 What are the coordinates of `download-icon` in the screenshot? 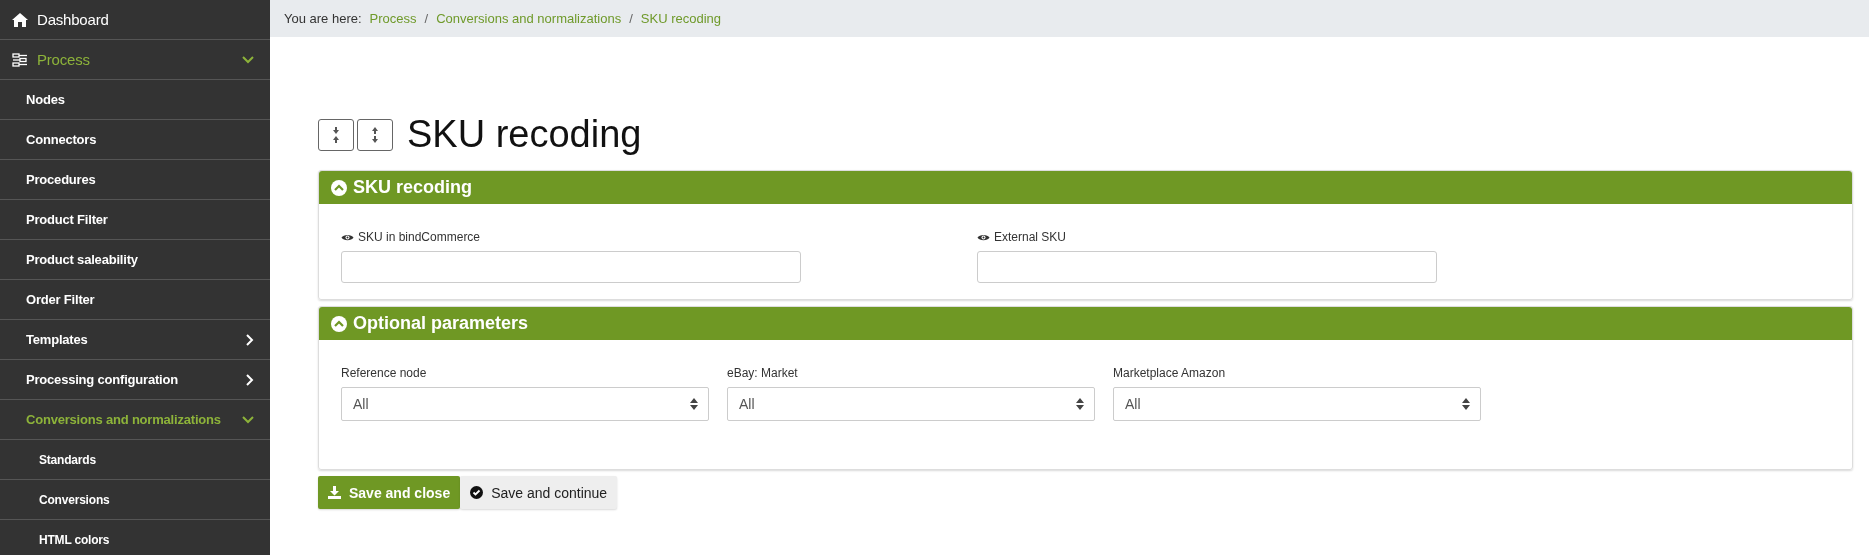 It's located at (334, 492).